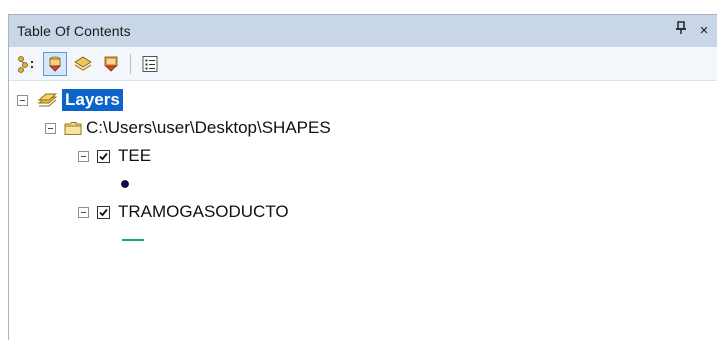 The width and height of the screenshot is (717, 340). I want to click on list-by-source-button, so click(55, 63).